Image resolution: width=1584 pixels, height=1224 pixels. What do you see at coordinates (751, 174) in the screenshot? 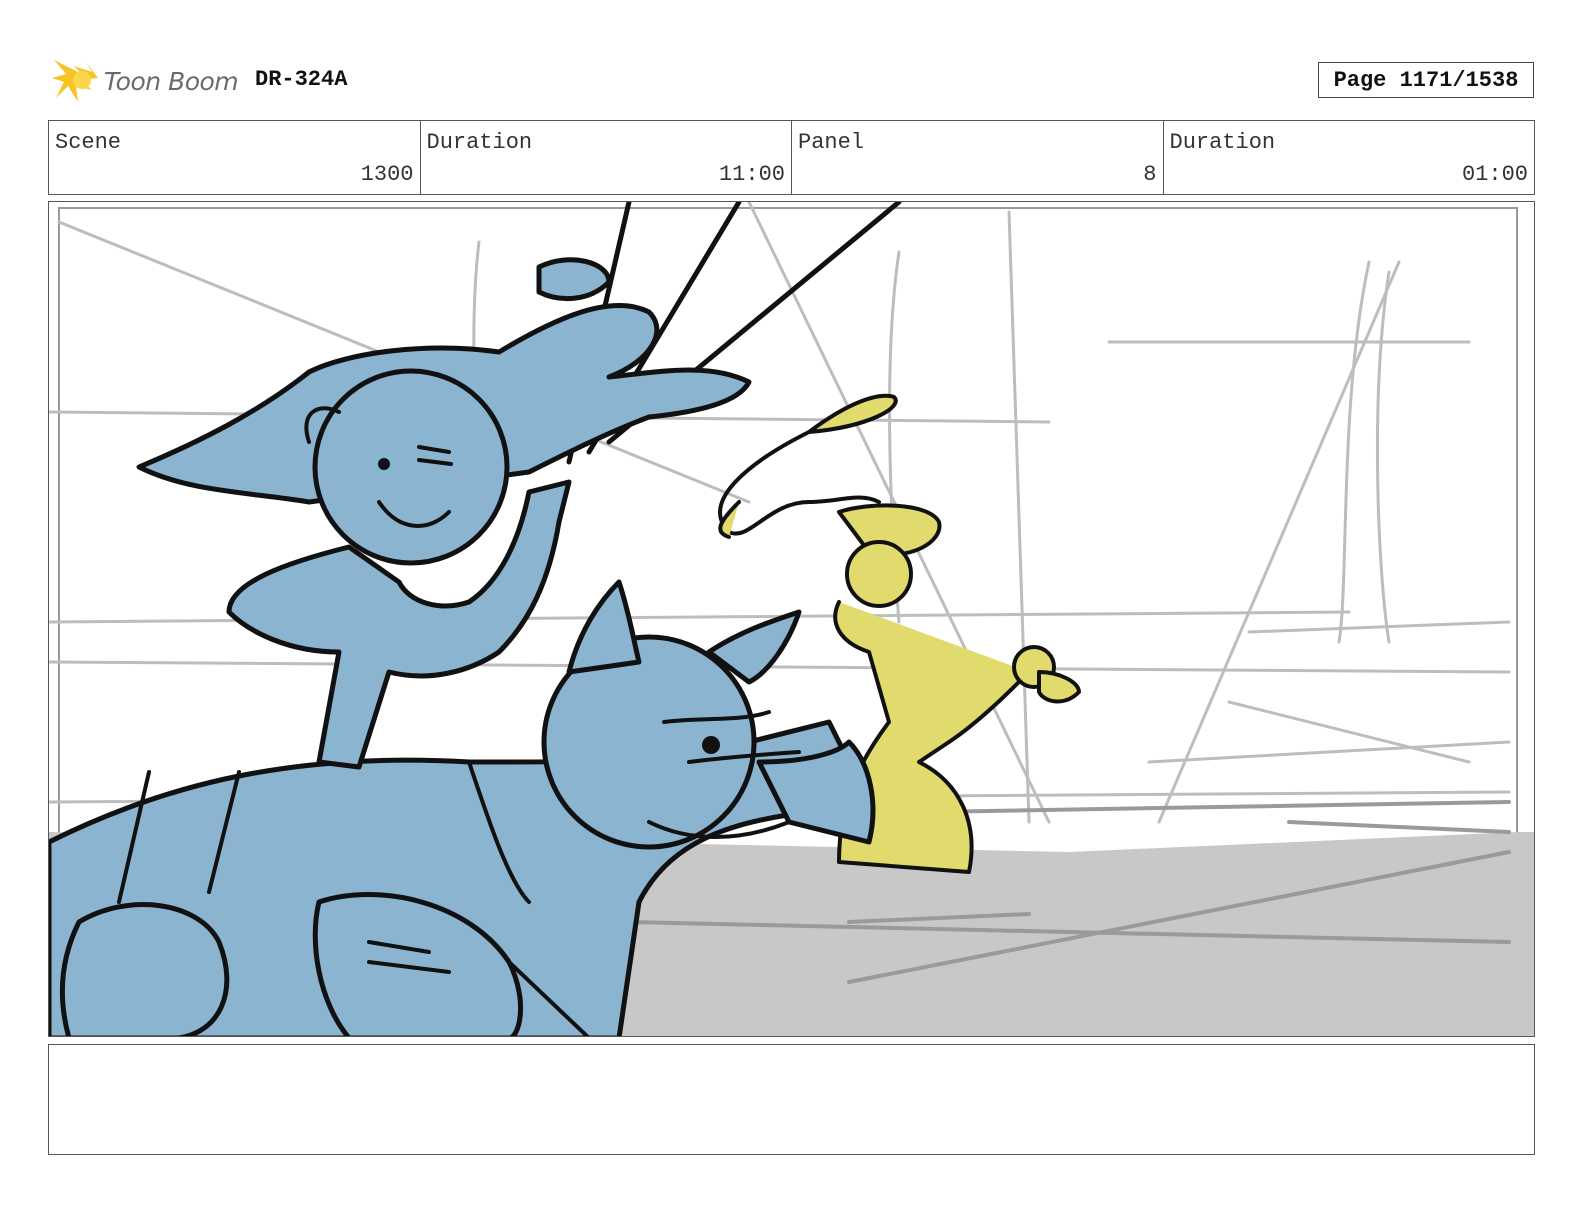
I see `scene-duration-value: 11:00` at bounding box center [751, 174].